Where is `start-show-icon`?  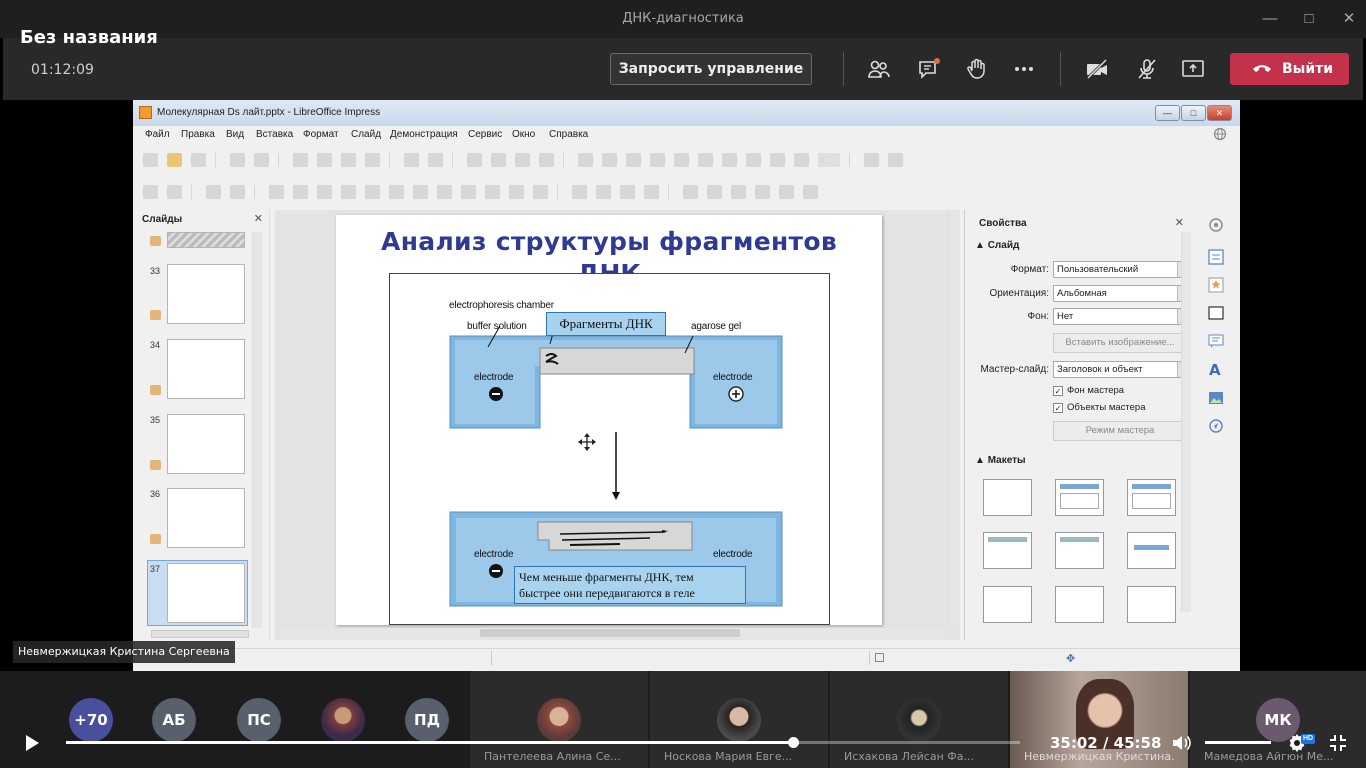 start-show-icon is located at coordinates (895, 160).